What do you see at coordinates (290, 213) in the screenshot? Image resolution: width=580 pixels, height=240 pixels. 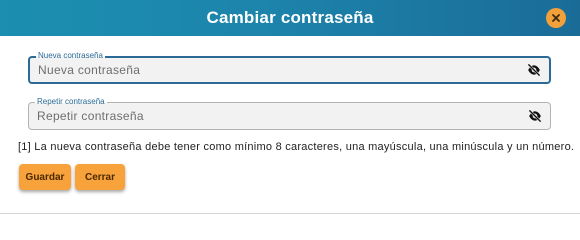 I see `footer-divider` at bounding box center [290, 213].